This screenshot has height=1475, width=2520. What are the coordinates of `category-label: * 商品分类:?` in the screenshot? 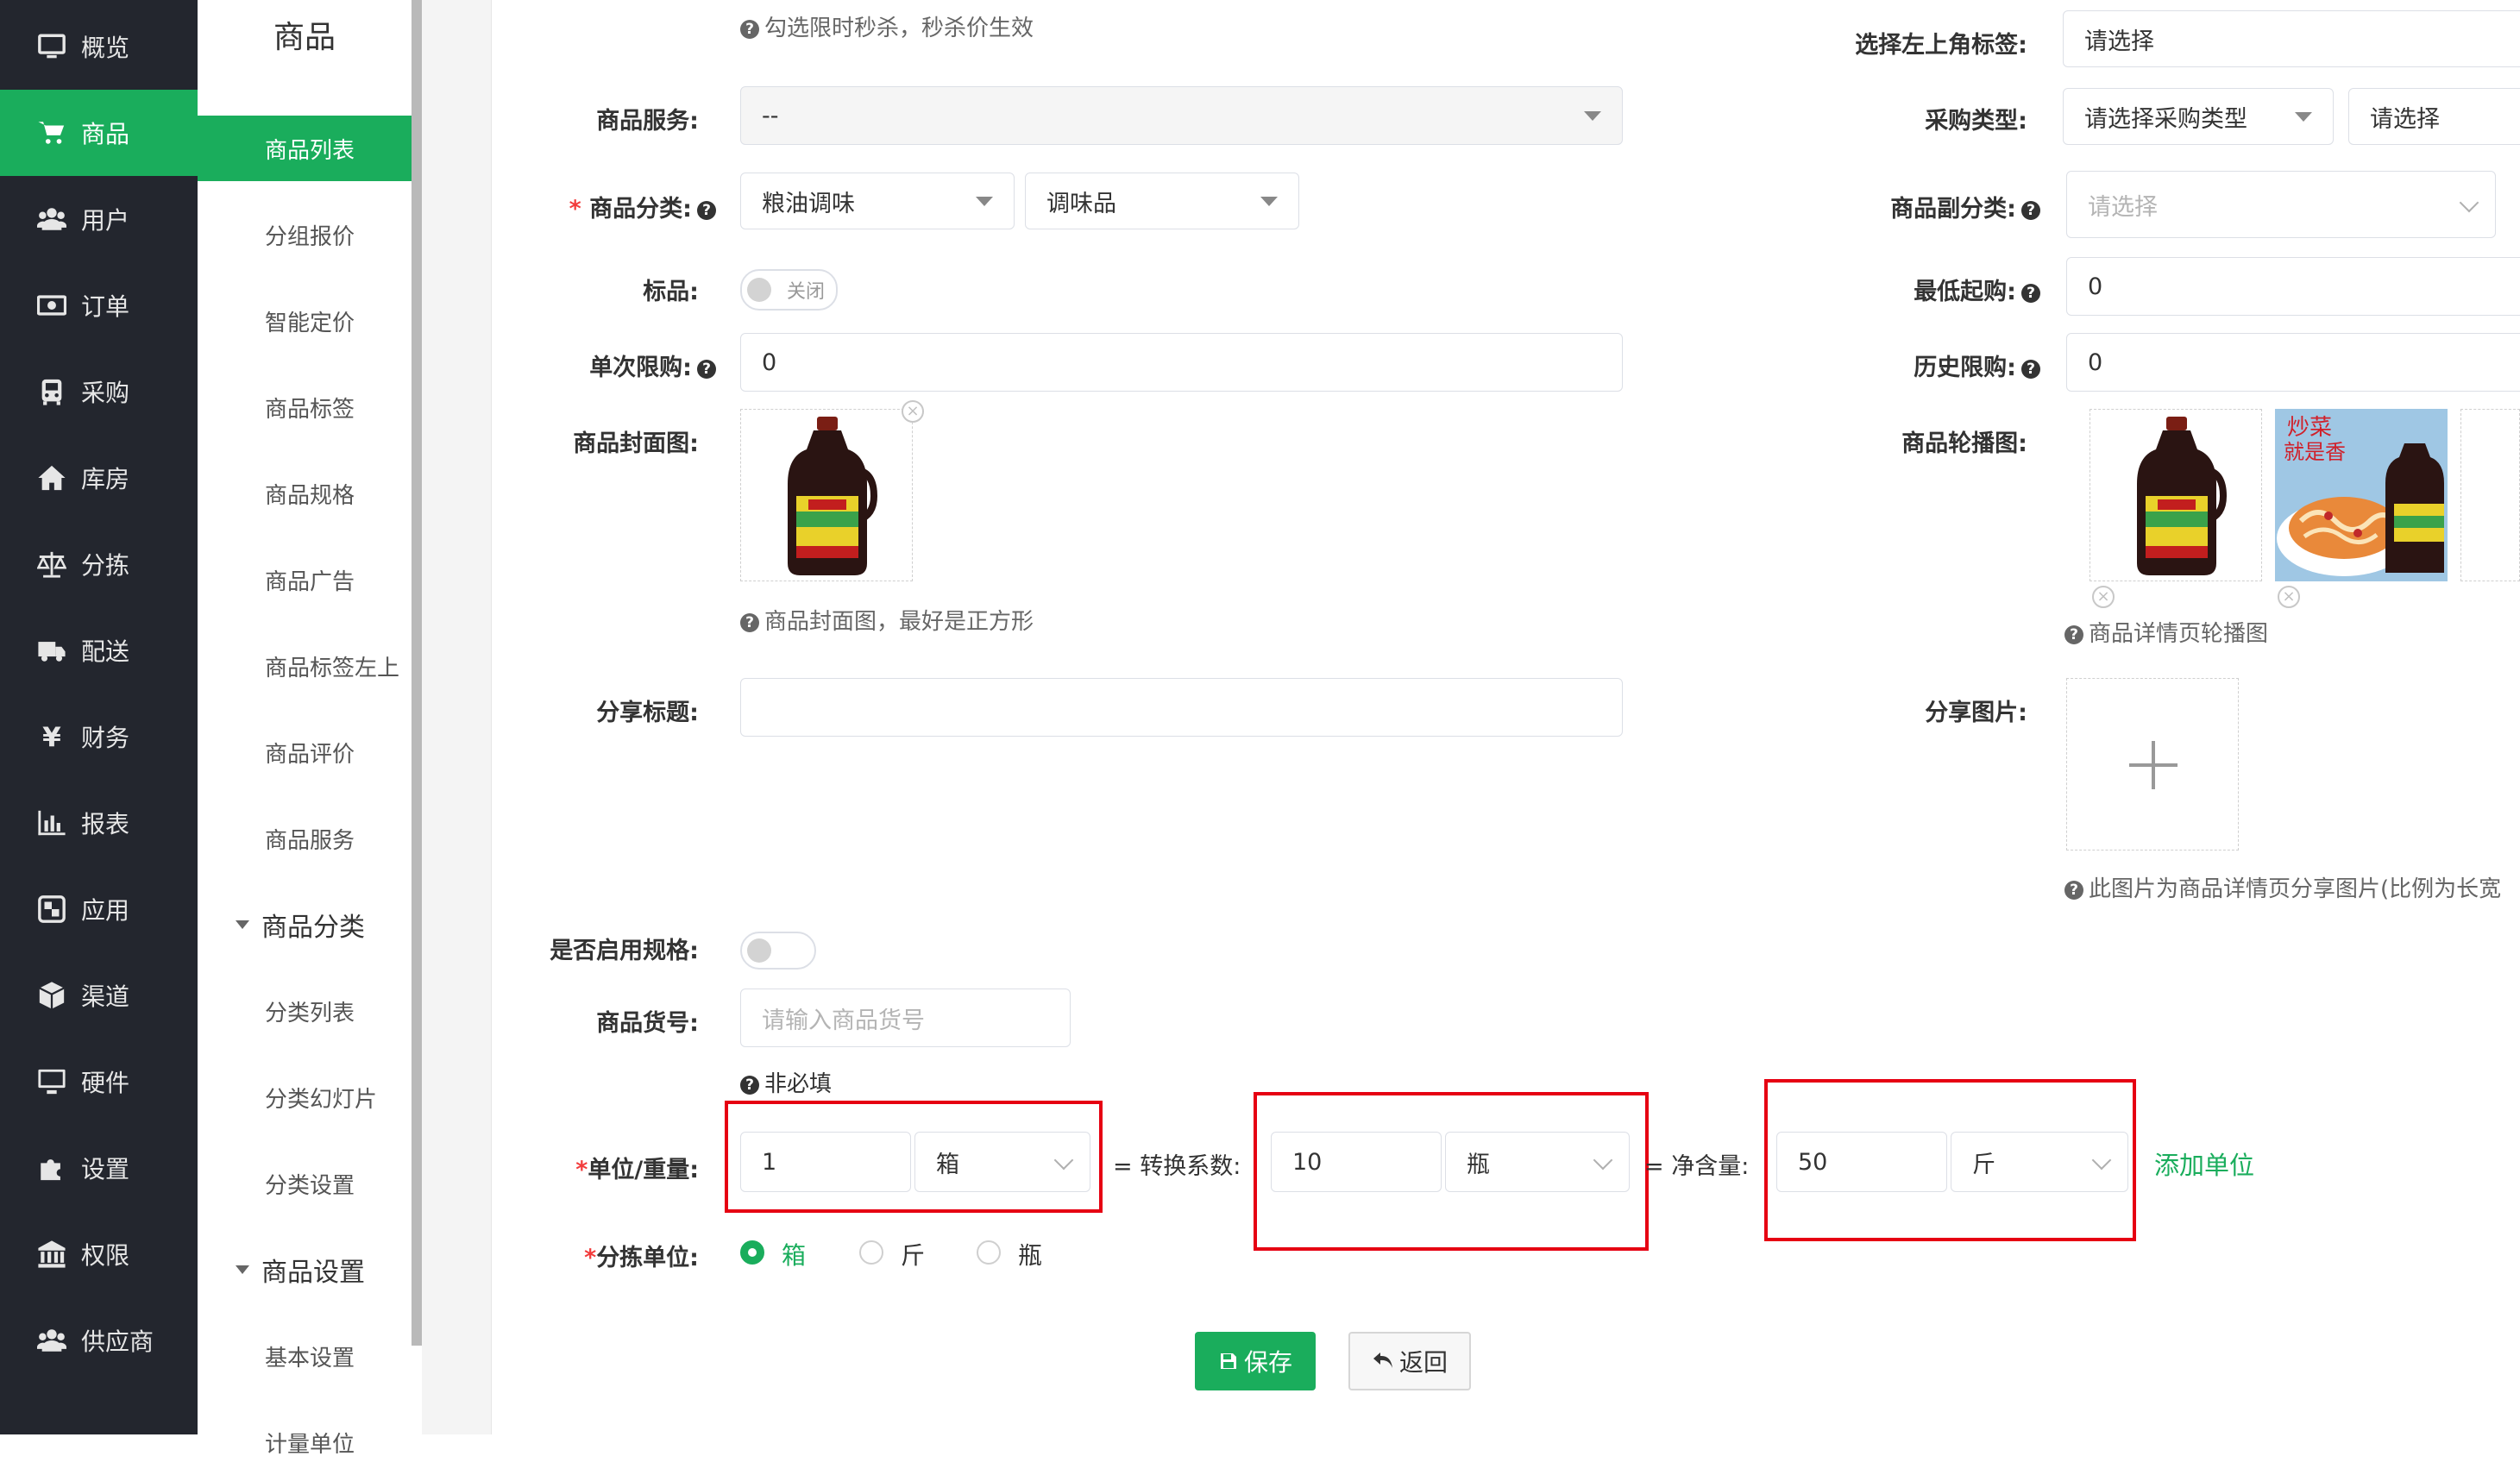 It's located at (591, 206).